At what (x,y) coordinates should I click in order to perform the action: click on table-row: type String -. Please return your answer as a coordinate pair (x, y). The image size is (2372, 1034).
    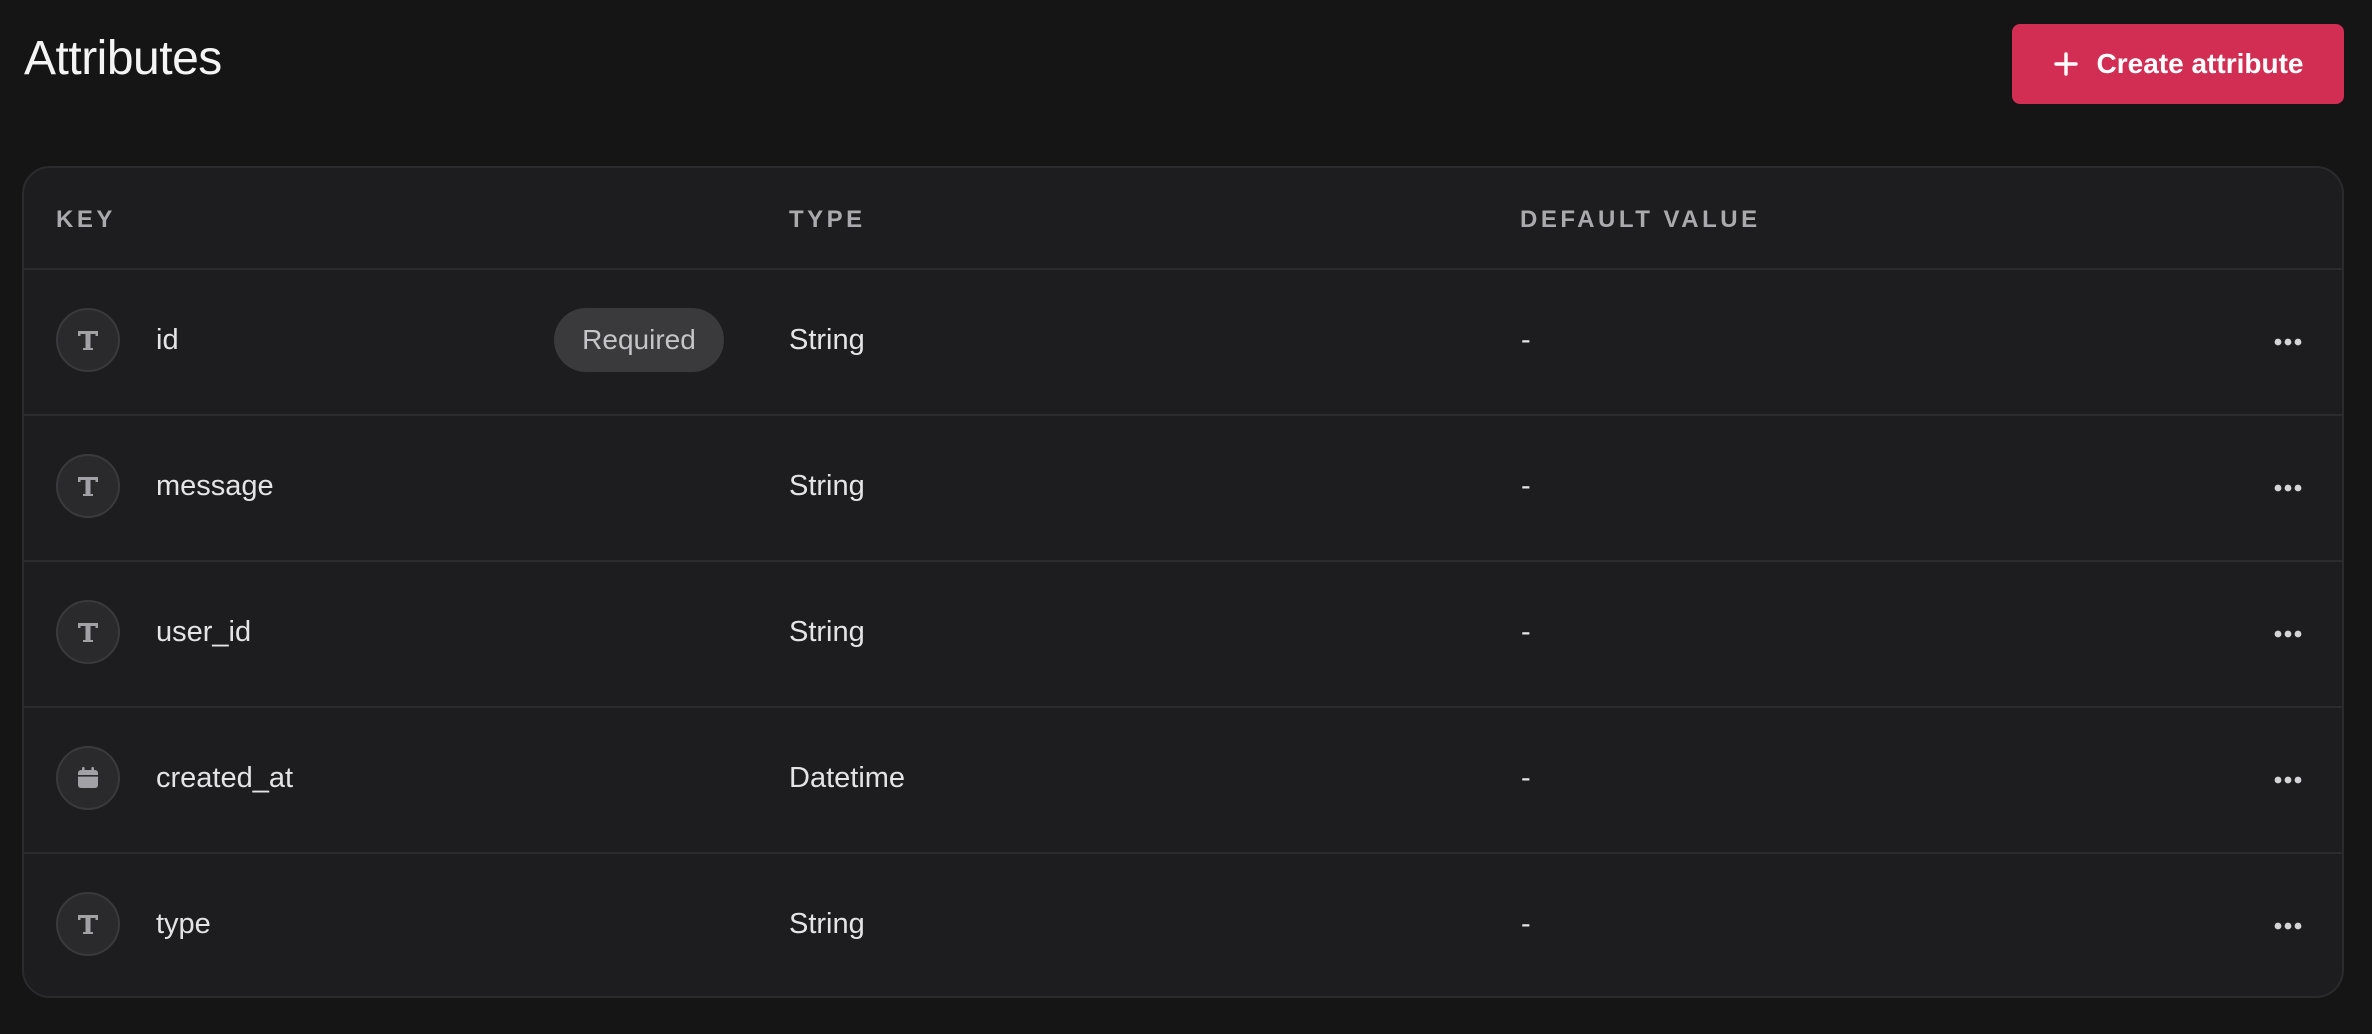
    Looking at the image, I should click on (1183, 925).